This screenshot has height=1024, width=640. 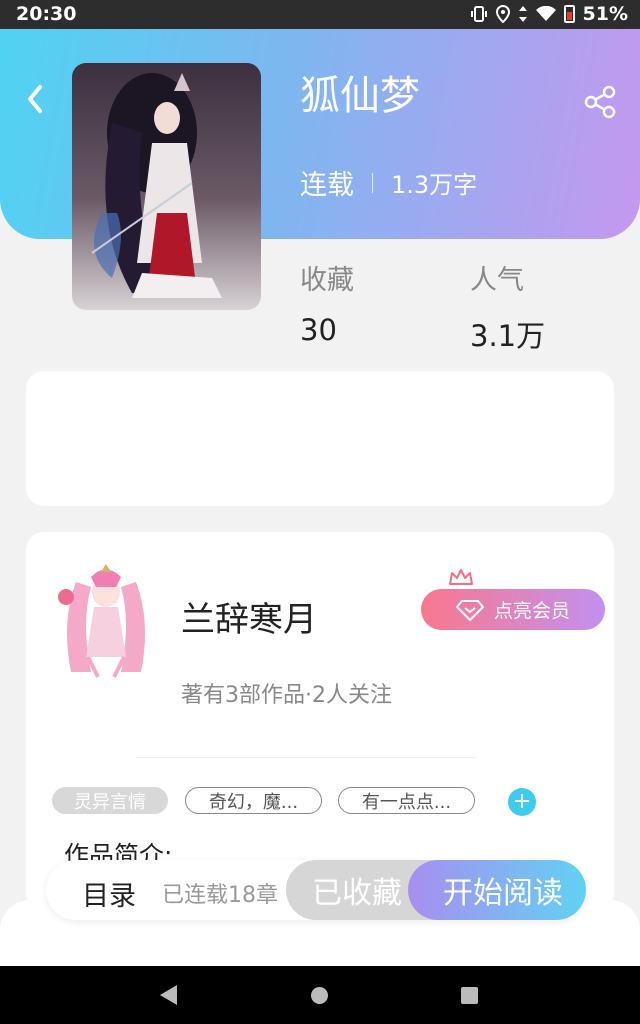 I want to click on author-meta: 著有3部作品·2人关注, so click(x=286, y=695).